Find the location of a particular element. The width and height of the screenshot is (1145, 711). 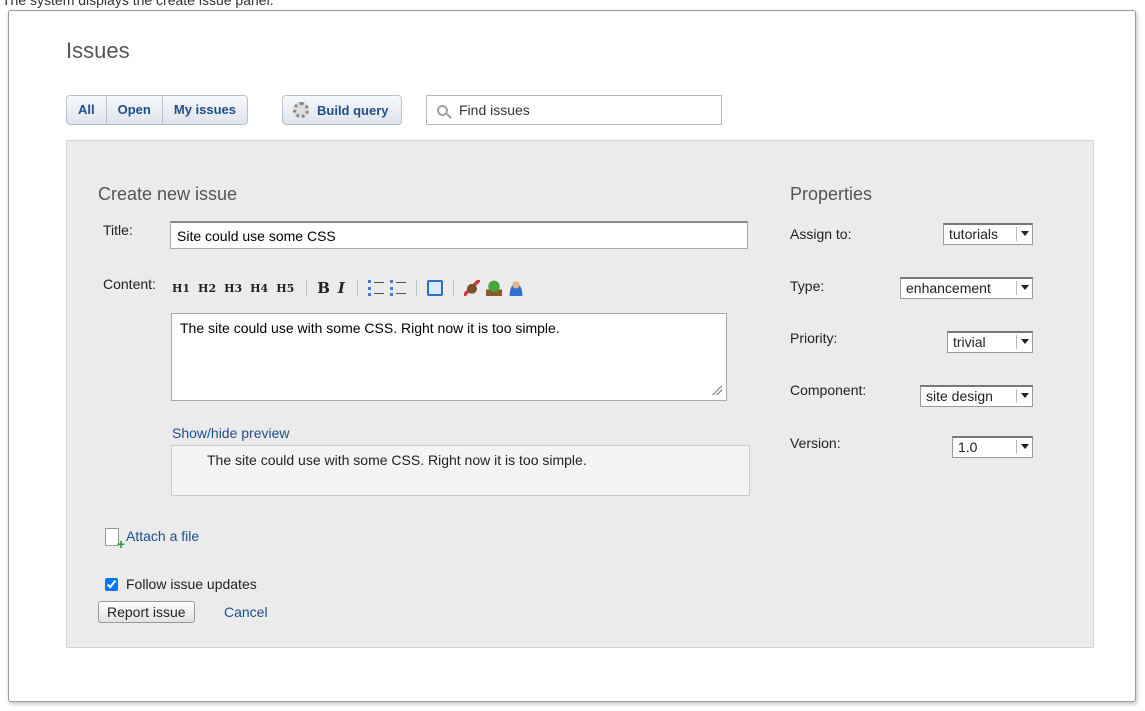

component-value: site design is located at coordinates (959, 396).